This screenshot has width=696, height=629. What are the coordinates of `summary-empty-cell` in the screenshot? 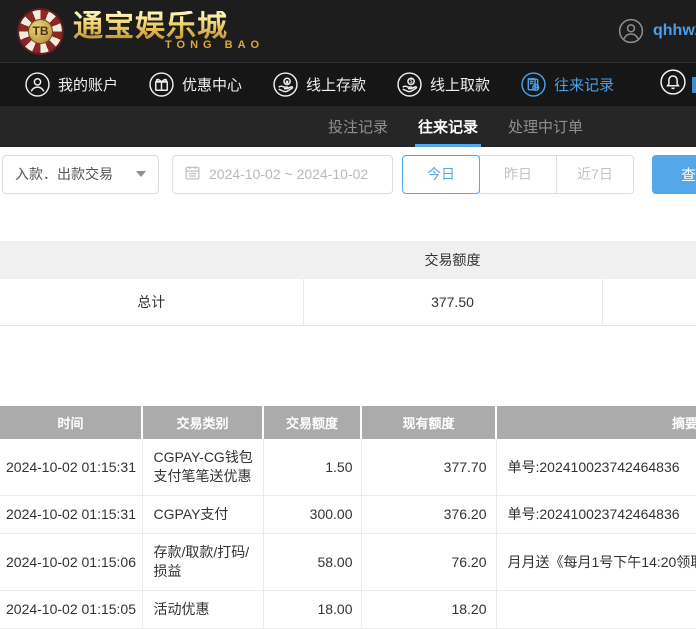 It's located at (649, 302).